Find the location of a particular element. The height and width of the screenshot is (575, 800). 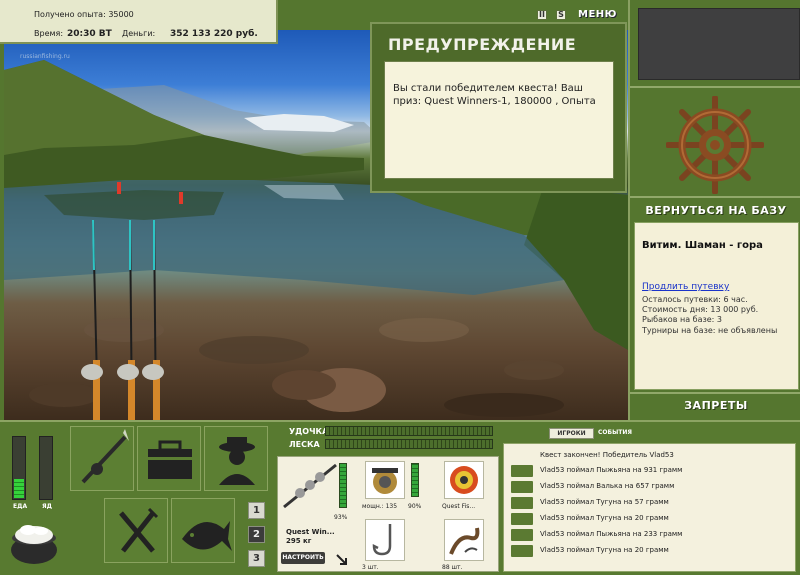

list-item: Vlad53 поймал Валька на 657 грамм is located at coordinates (607, 486).